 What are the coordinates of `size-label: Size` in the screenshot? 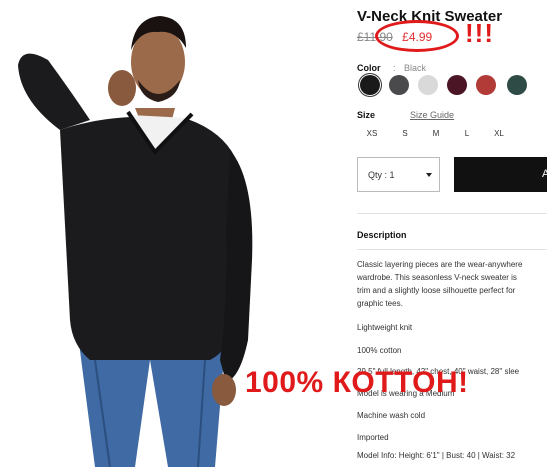 It's located at (366, 115).